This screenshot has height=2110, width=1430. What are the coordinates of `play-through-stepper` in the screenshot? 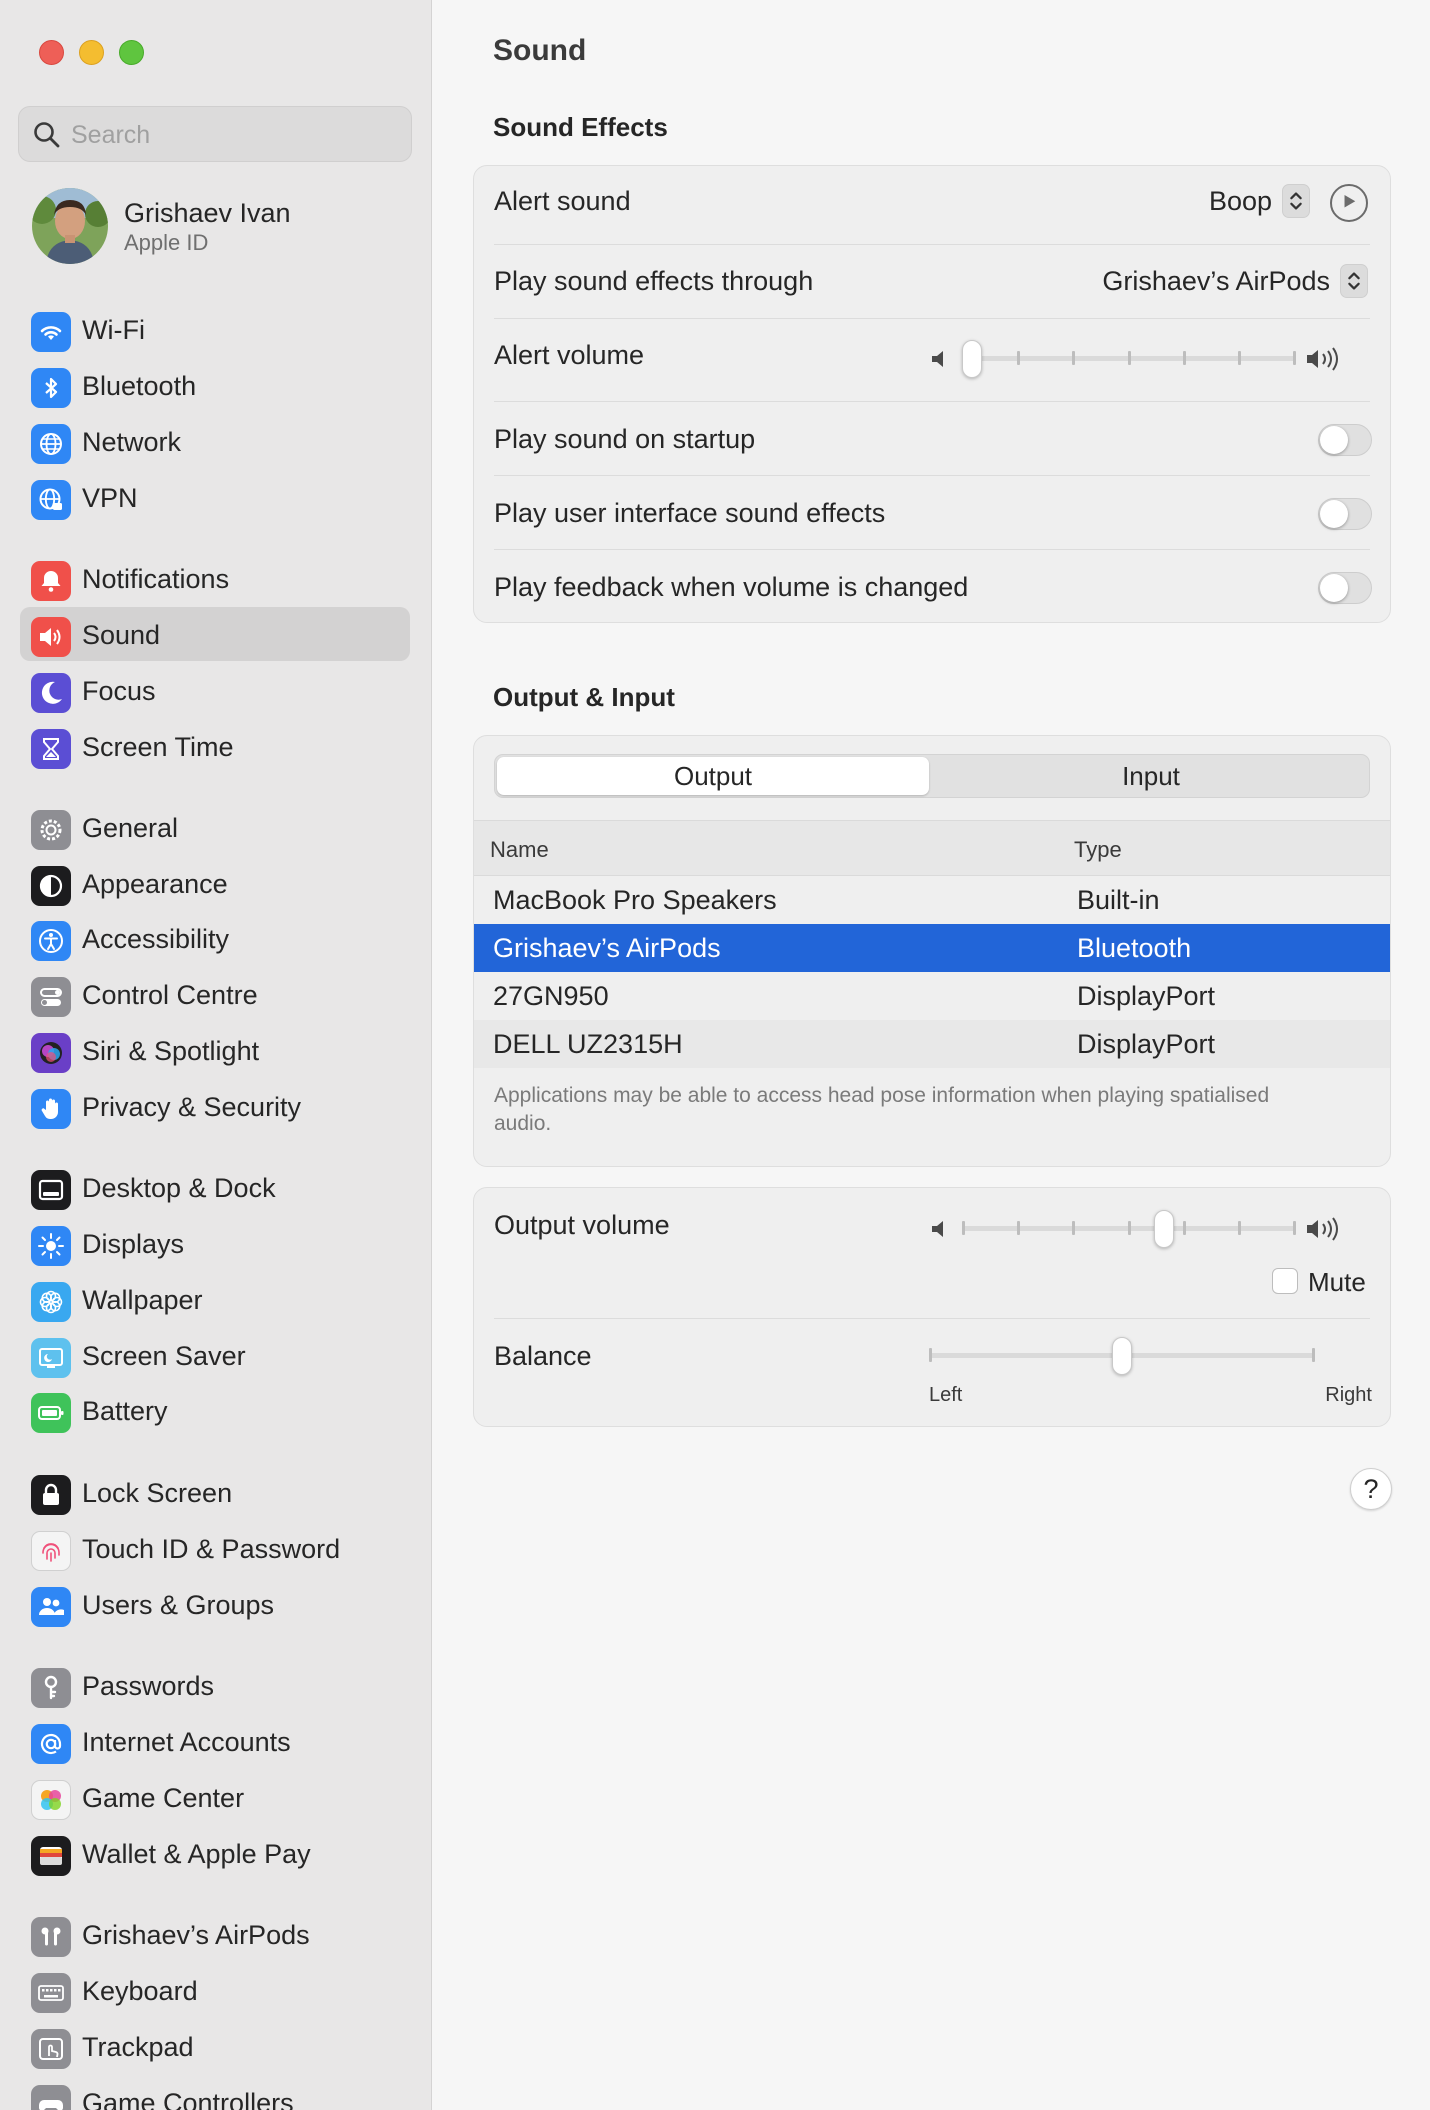 It's located at (1354, 281).